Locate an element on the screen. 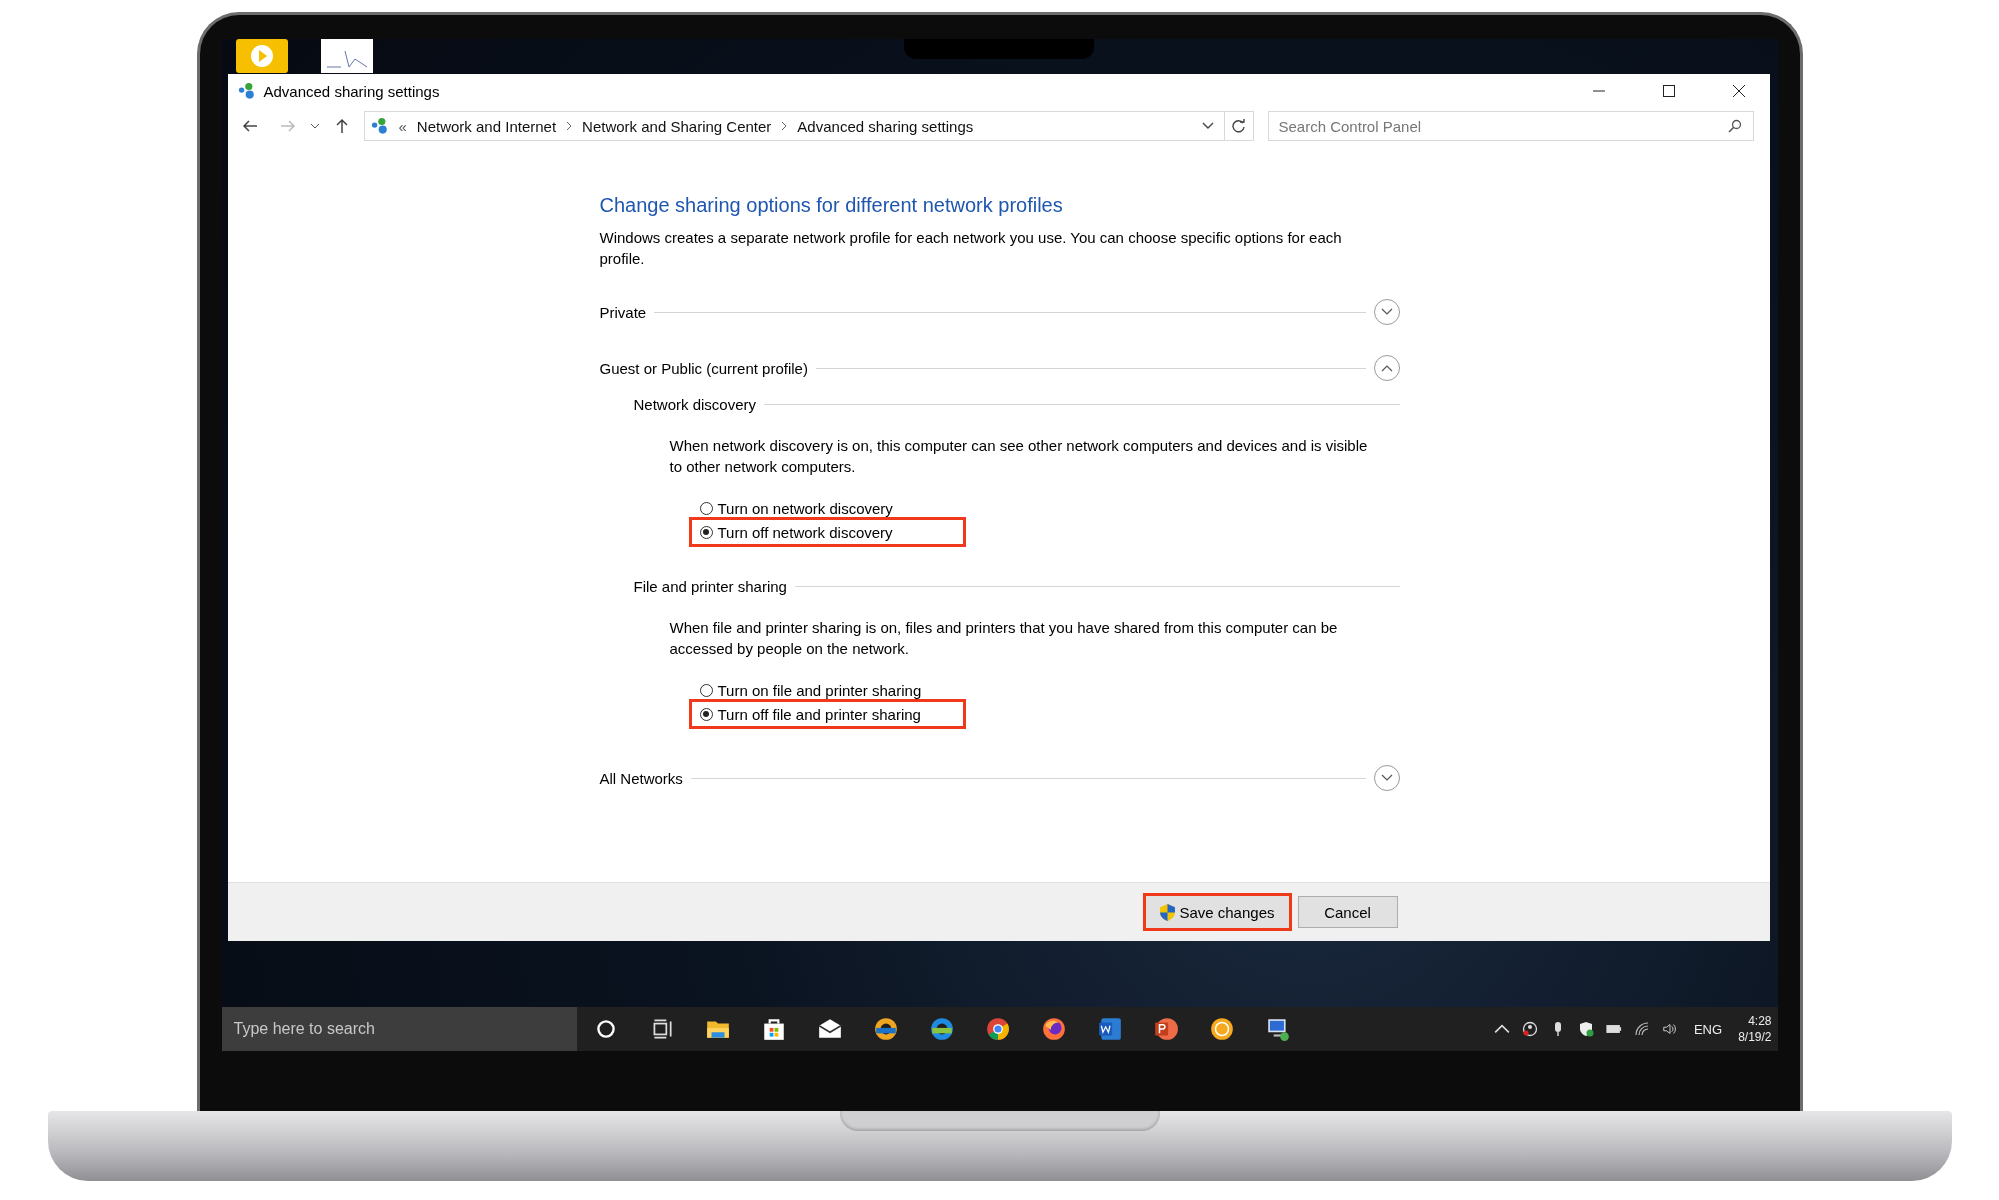 Image resolution: width=1999 pixels, height=1200 pixels. speaker-icon is located at coordinates (1669, 1029).